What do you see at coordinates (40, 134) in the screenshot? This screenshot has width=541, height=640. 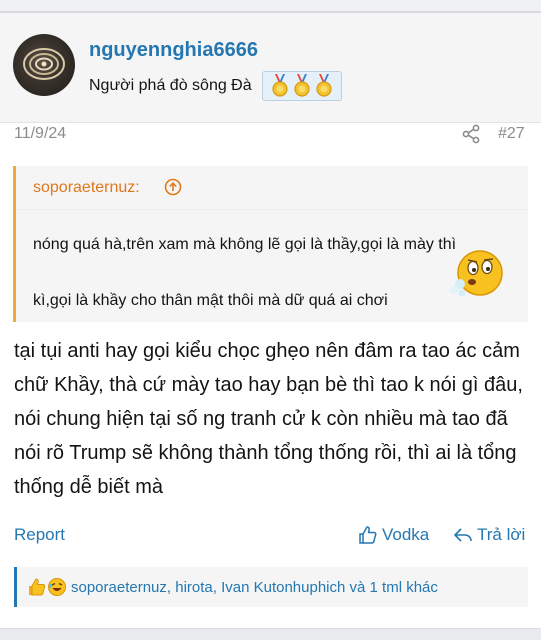 I see `post-date: 11/9/24` at bounding box center [40, 134].